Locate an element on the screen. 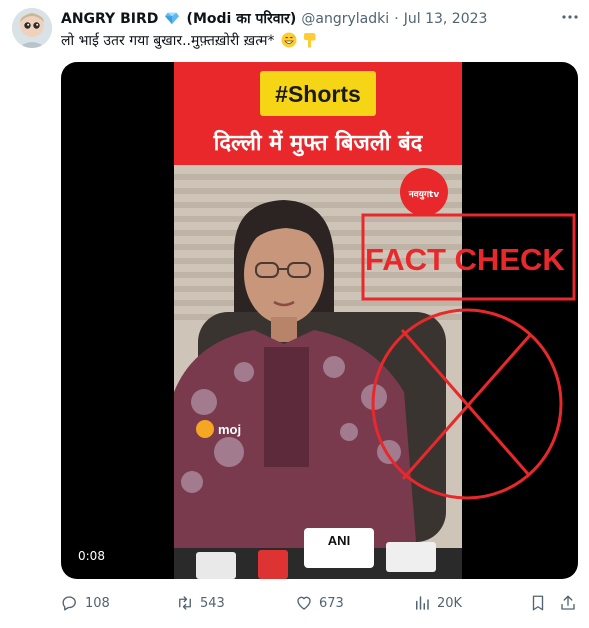 The width and height of the screenshot is (589, 628). like-button: 673 is located at coordinates (319, 603).